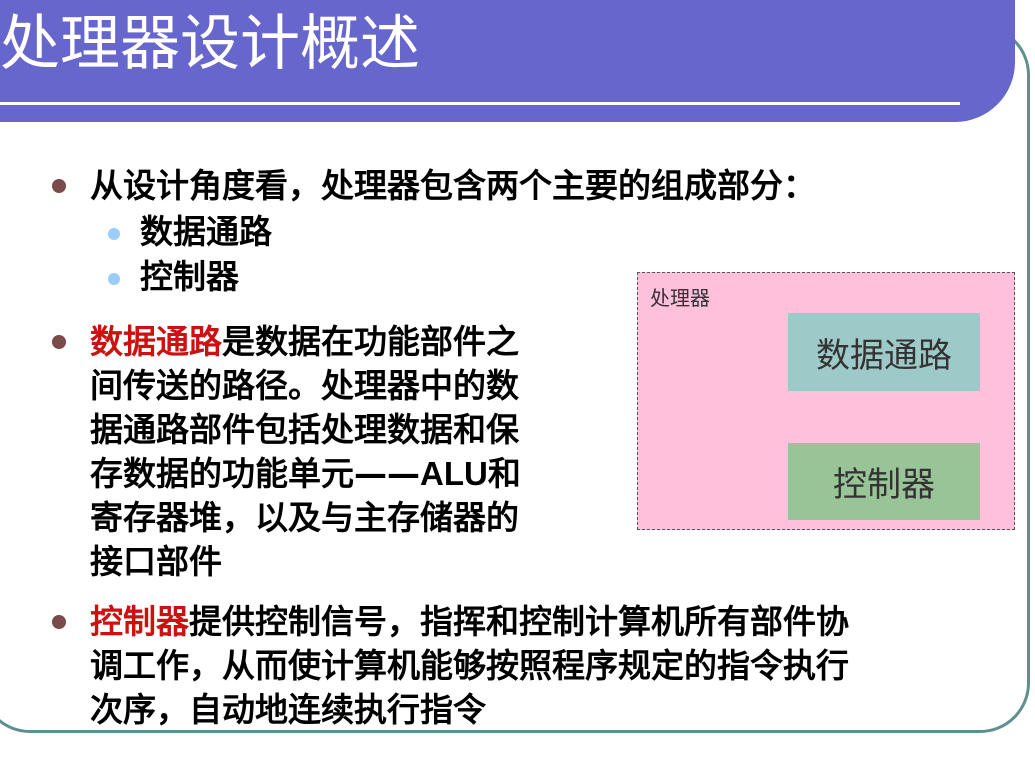  Describe the element at coordinates (156, 561) in the screenshot. I see `bullet-2-line-6: 接口部件` at that location.